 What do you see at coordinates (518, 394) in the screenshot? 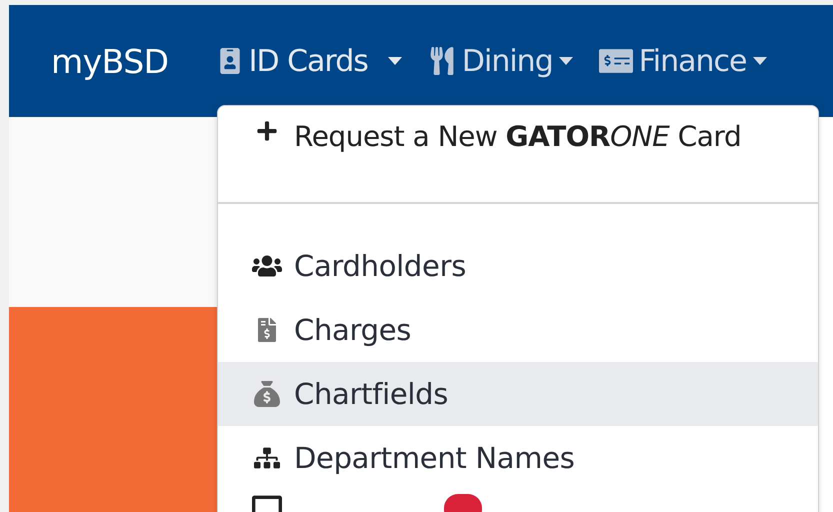
I see `dropdown-item: Chartfields` at bounding box center [518, 394].